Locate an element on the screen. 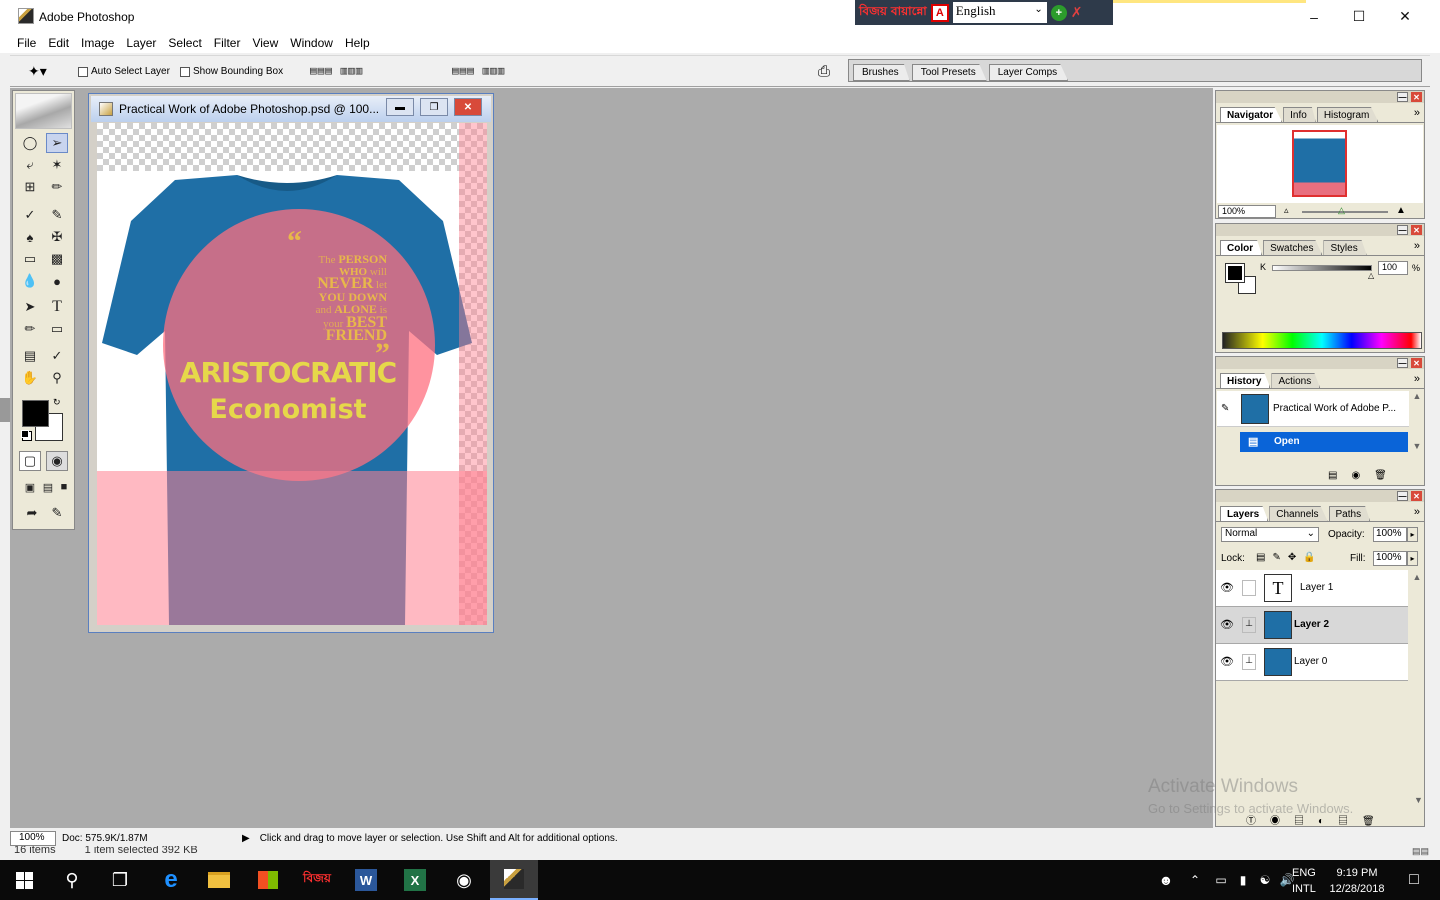 Image resolution: width=1440 pixels, height=900 pixels. notifications-icon: □ is located at coordinates (1414, 880).